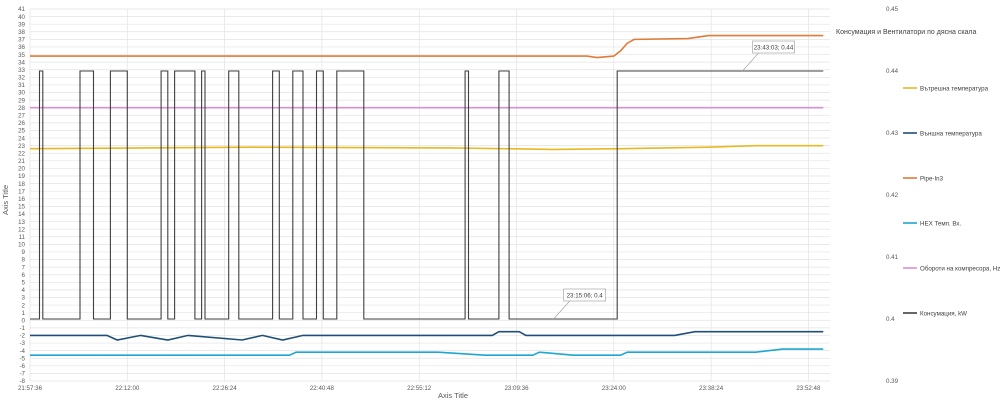  Describe the element at coordinates (21, 108) in the screenshot. I see `left-tick-label: 28` at that location.